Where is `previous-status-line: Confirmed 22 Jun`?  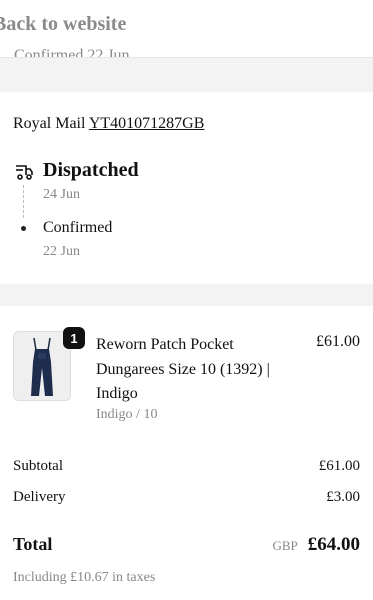 previous-status-line: Confirmed 22 Jun is located at coordinates (72, 52).